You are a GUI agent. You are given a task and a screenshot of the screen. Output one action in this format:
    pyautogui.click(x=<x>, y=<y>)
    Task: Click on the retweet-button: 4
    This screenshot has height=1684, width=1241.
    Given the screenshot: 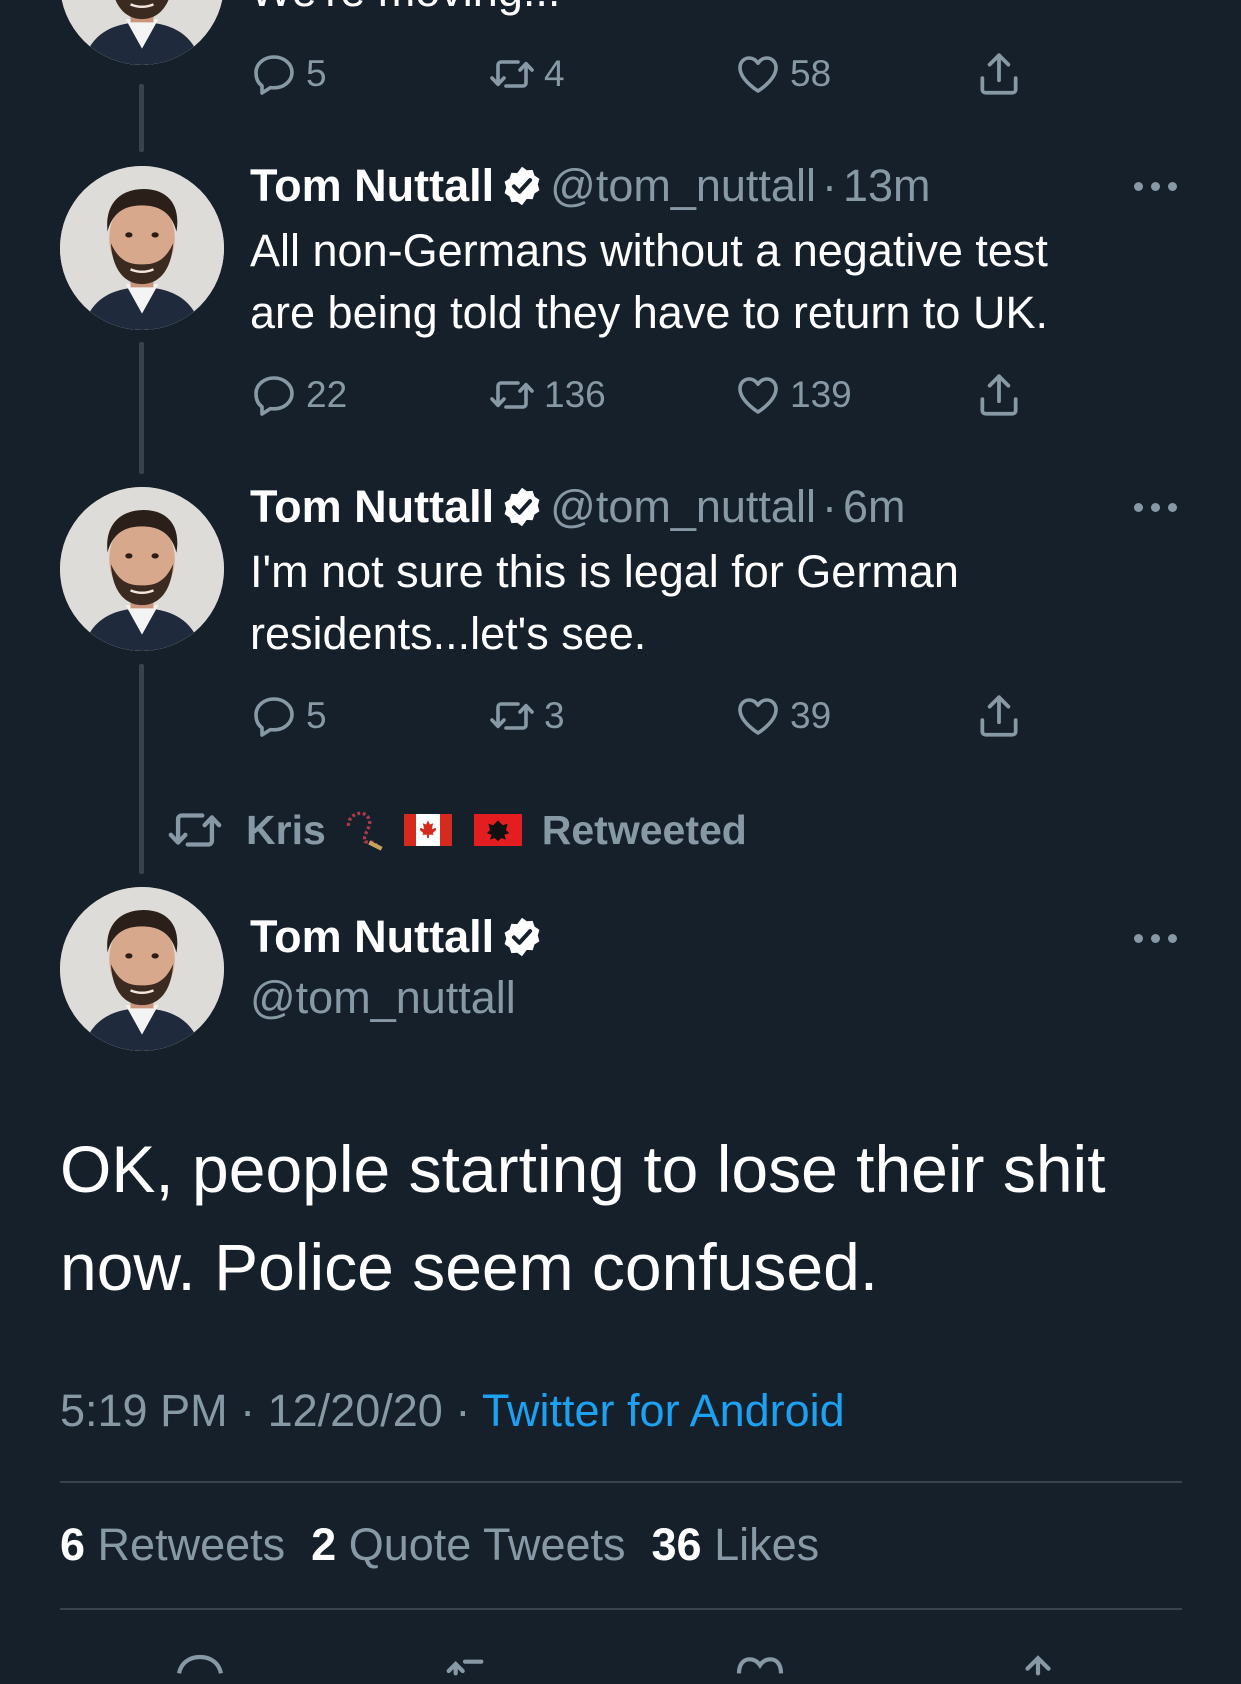 What is the action you would take?
    pyautogui.click(x=526, y=74)
    